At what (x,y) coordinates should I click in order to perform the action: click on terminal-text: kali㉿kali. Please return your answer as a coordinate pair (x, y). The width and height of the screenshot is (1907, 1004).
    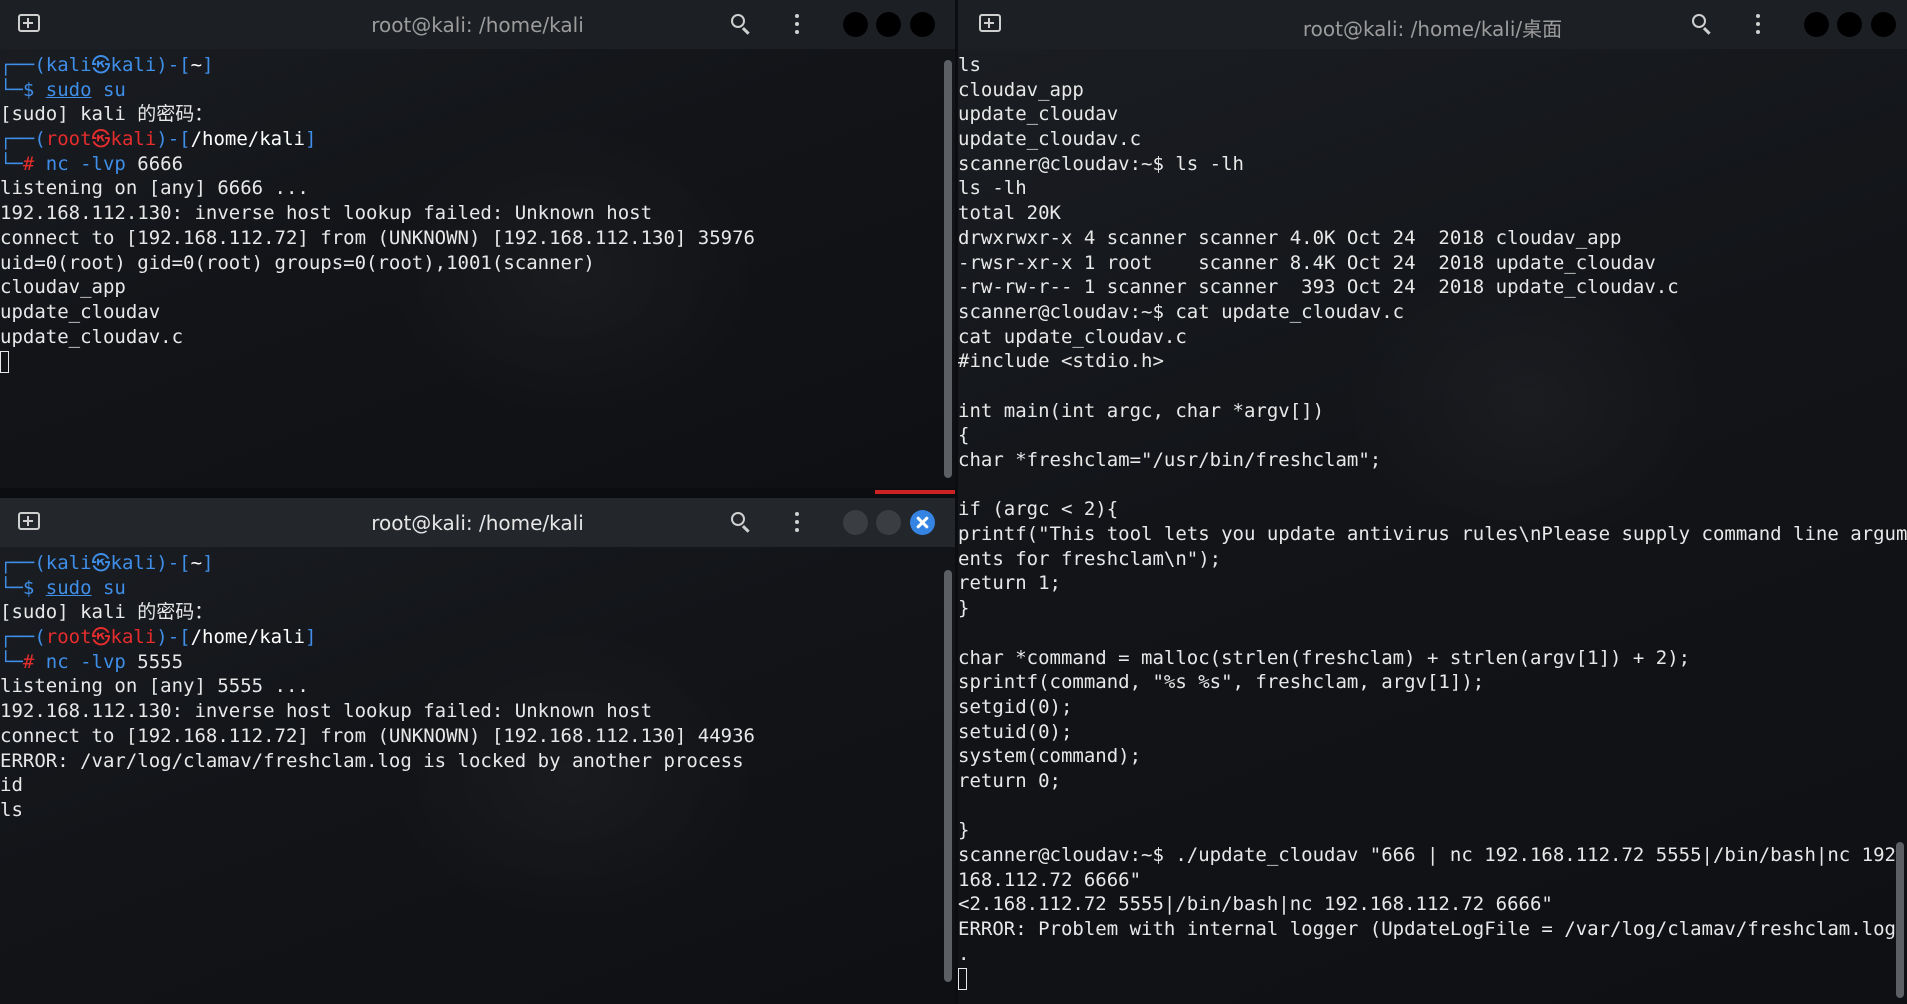
    Looking at the image, I should click on (101, 65).